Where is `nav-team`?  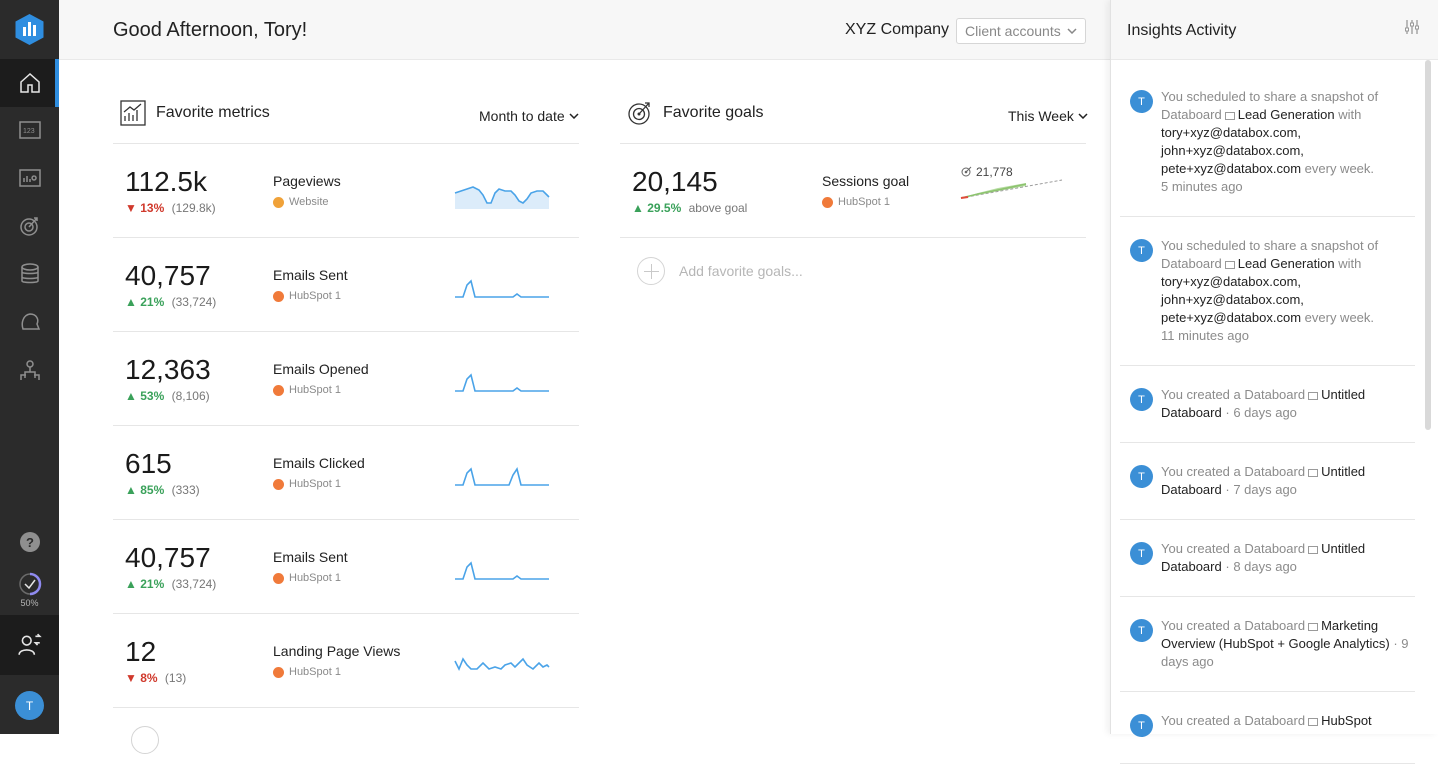
nav-team is located at coordinates (29, 645).